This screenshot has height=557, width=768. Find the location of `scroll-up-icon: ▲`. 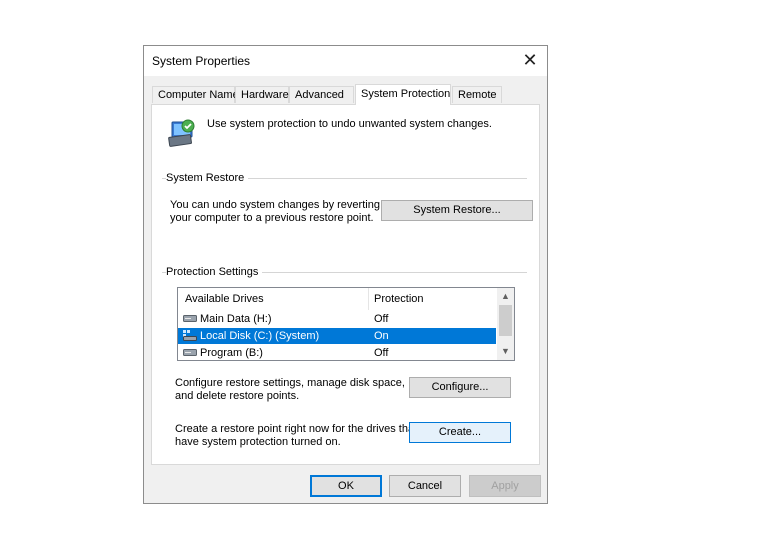

scroll-up-icon: ▲ is located at coordinates (505, 296).